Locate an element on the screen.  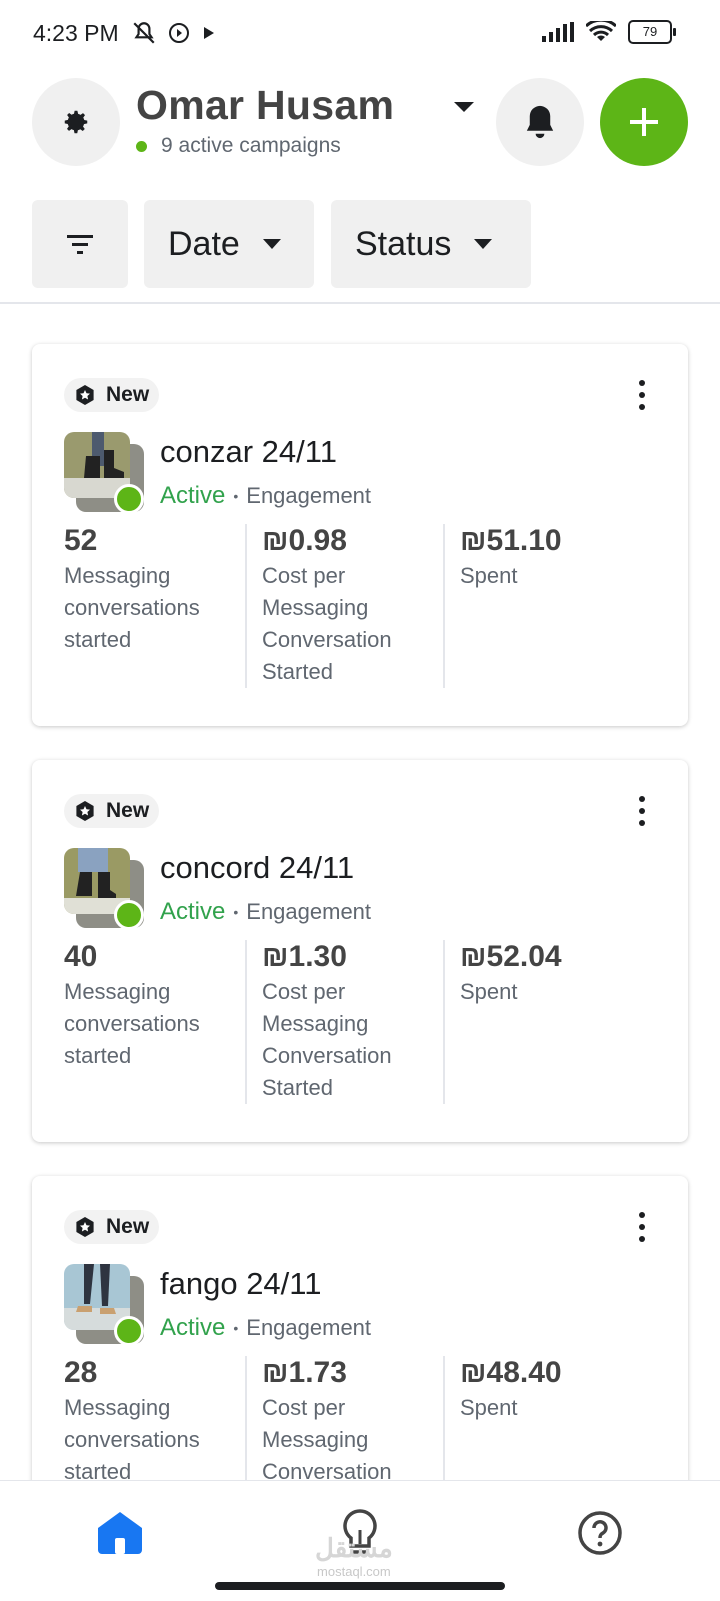
metric-value: 28 is located at coordinates (81, 1372).